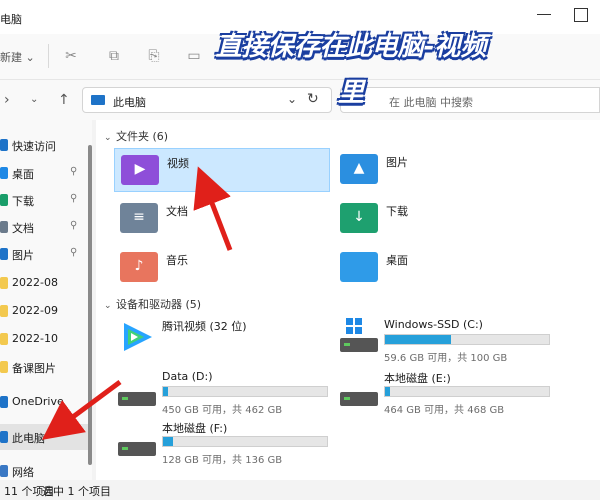  I want to click on sidebar-item: 2022-08, so click(44, 283).